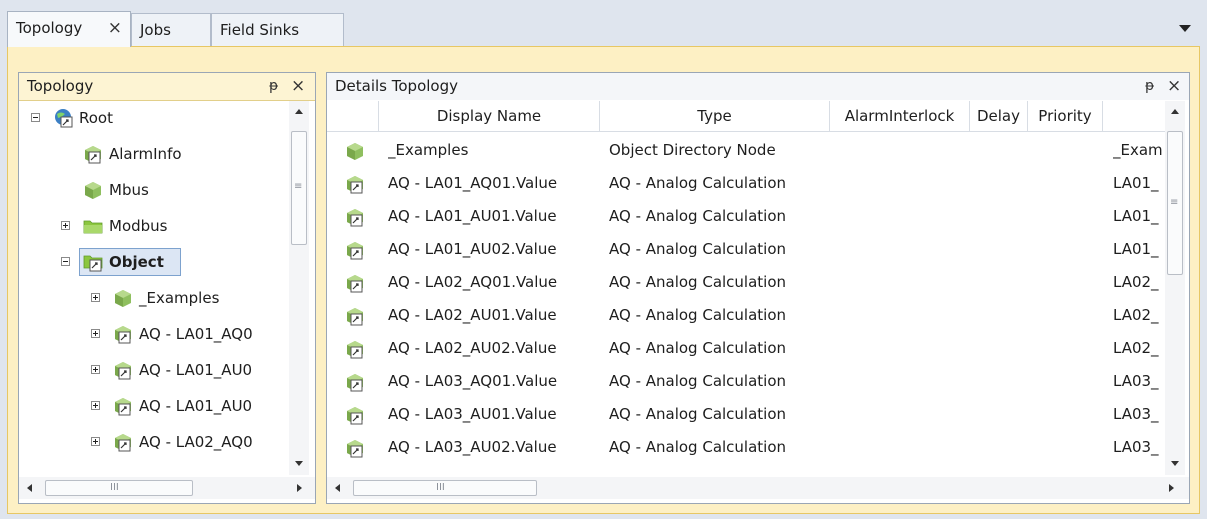 The image size is (1207, 519). What do you see at coordinates (171, 29) in the screenshot?
I see `tab-jobs: Jobs` at bounding box center [171, 29].